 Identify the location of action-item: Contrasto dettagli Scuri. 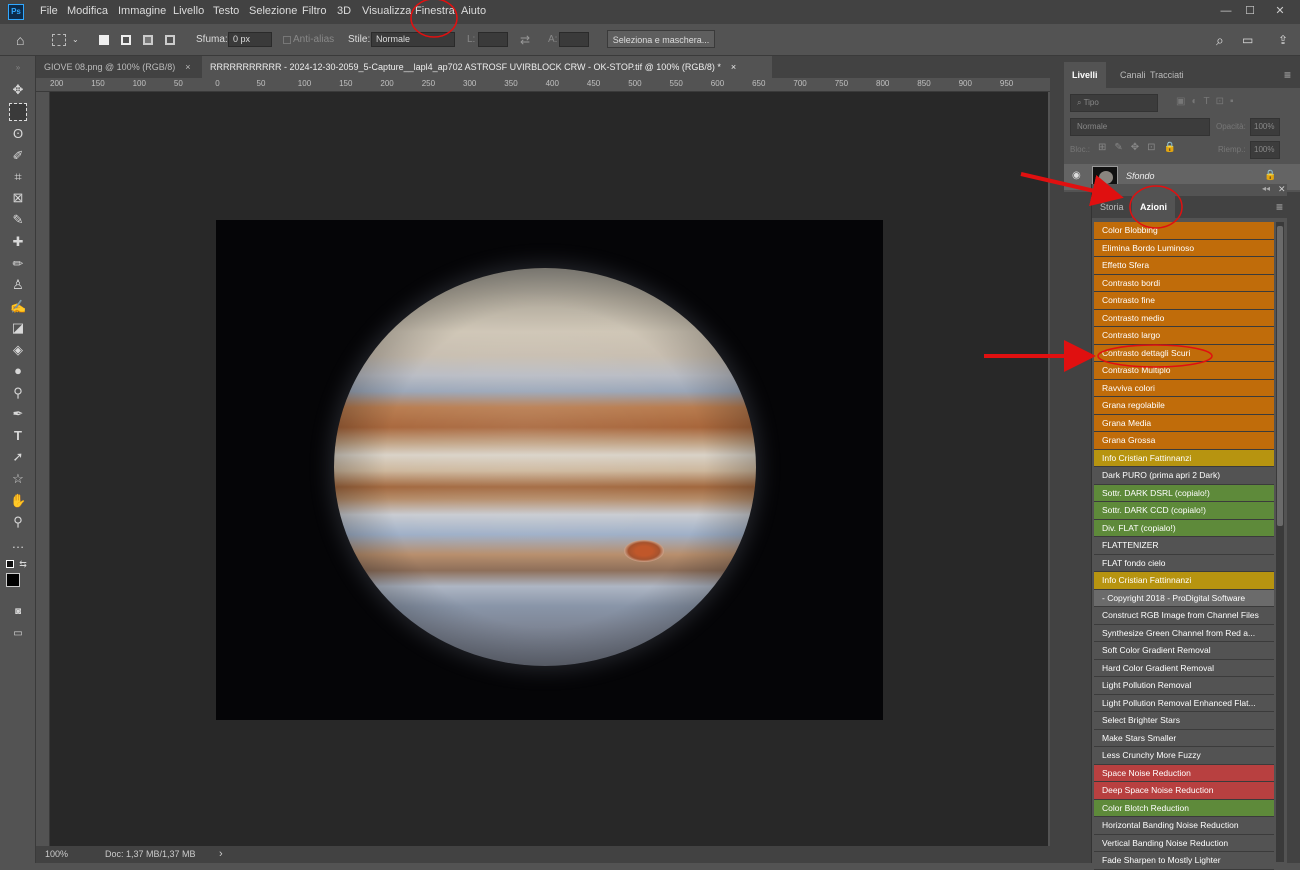
(1184, 353).